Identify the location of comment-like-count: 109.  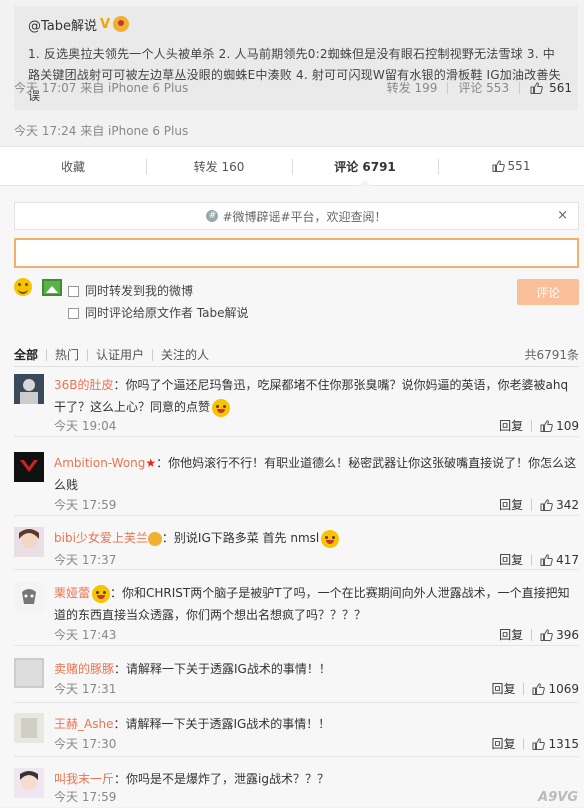
(567, 425).